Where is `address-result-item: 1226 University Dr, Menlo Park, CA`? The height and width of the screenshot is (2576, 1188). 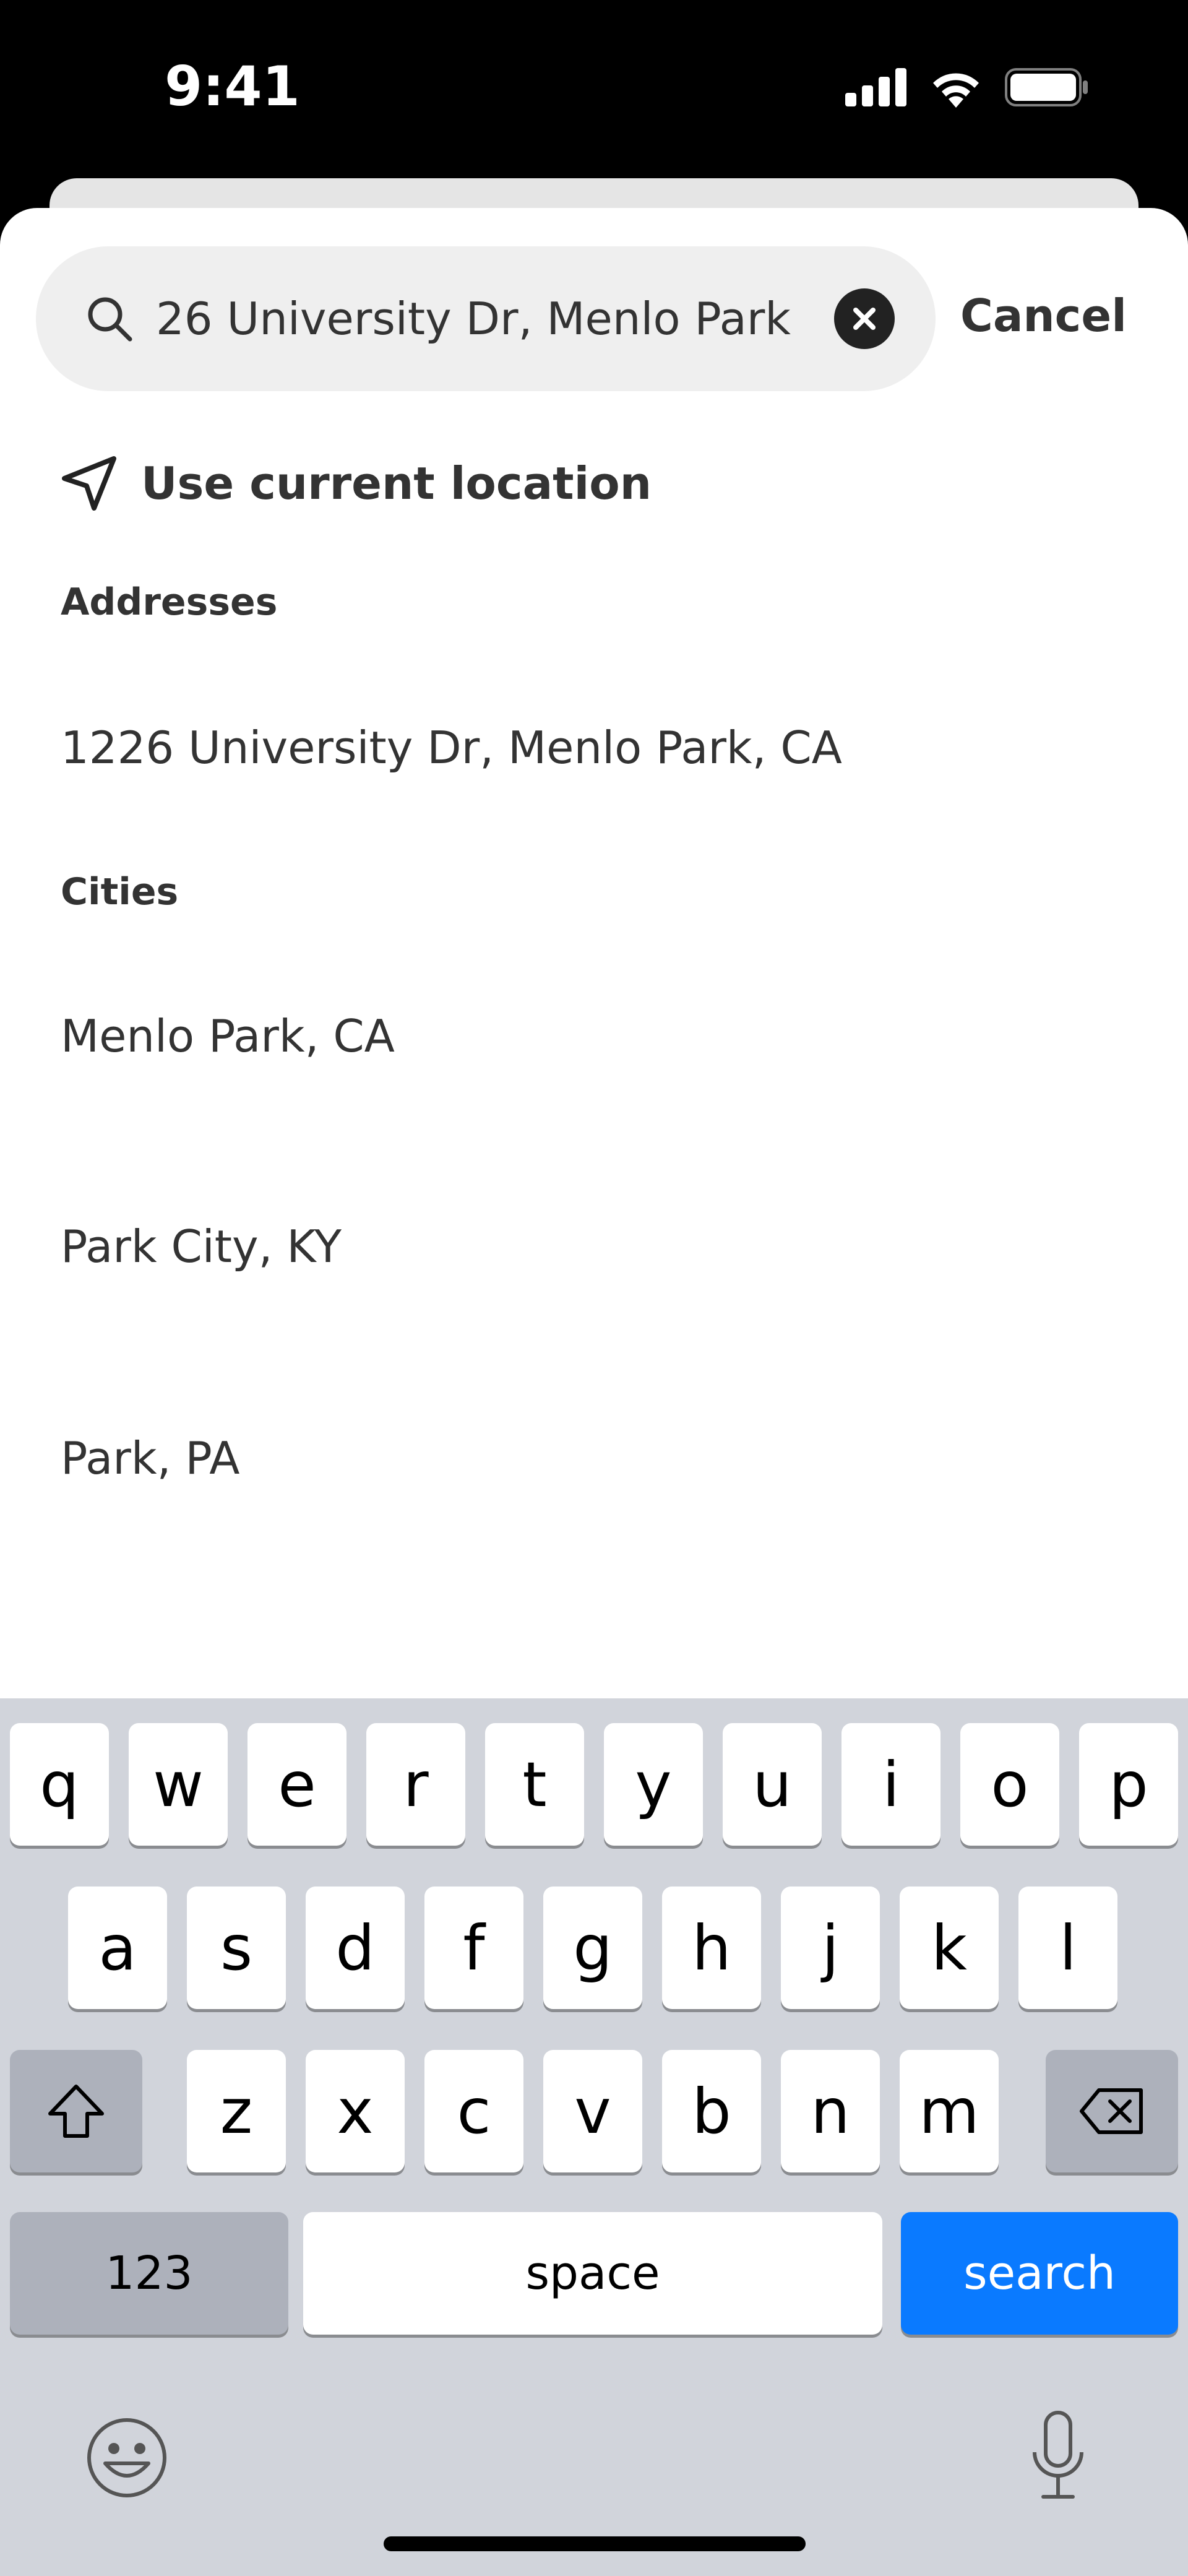
address-result-item: 1226 University Dr, Menlo Park, CA is located at coordinates (451, 748).